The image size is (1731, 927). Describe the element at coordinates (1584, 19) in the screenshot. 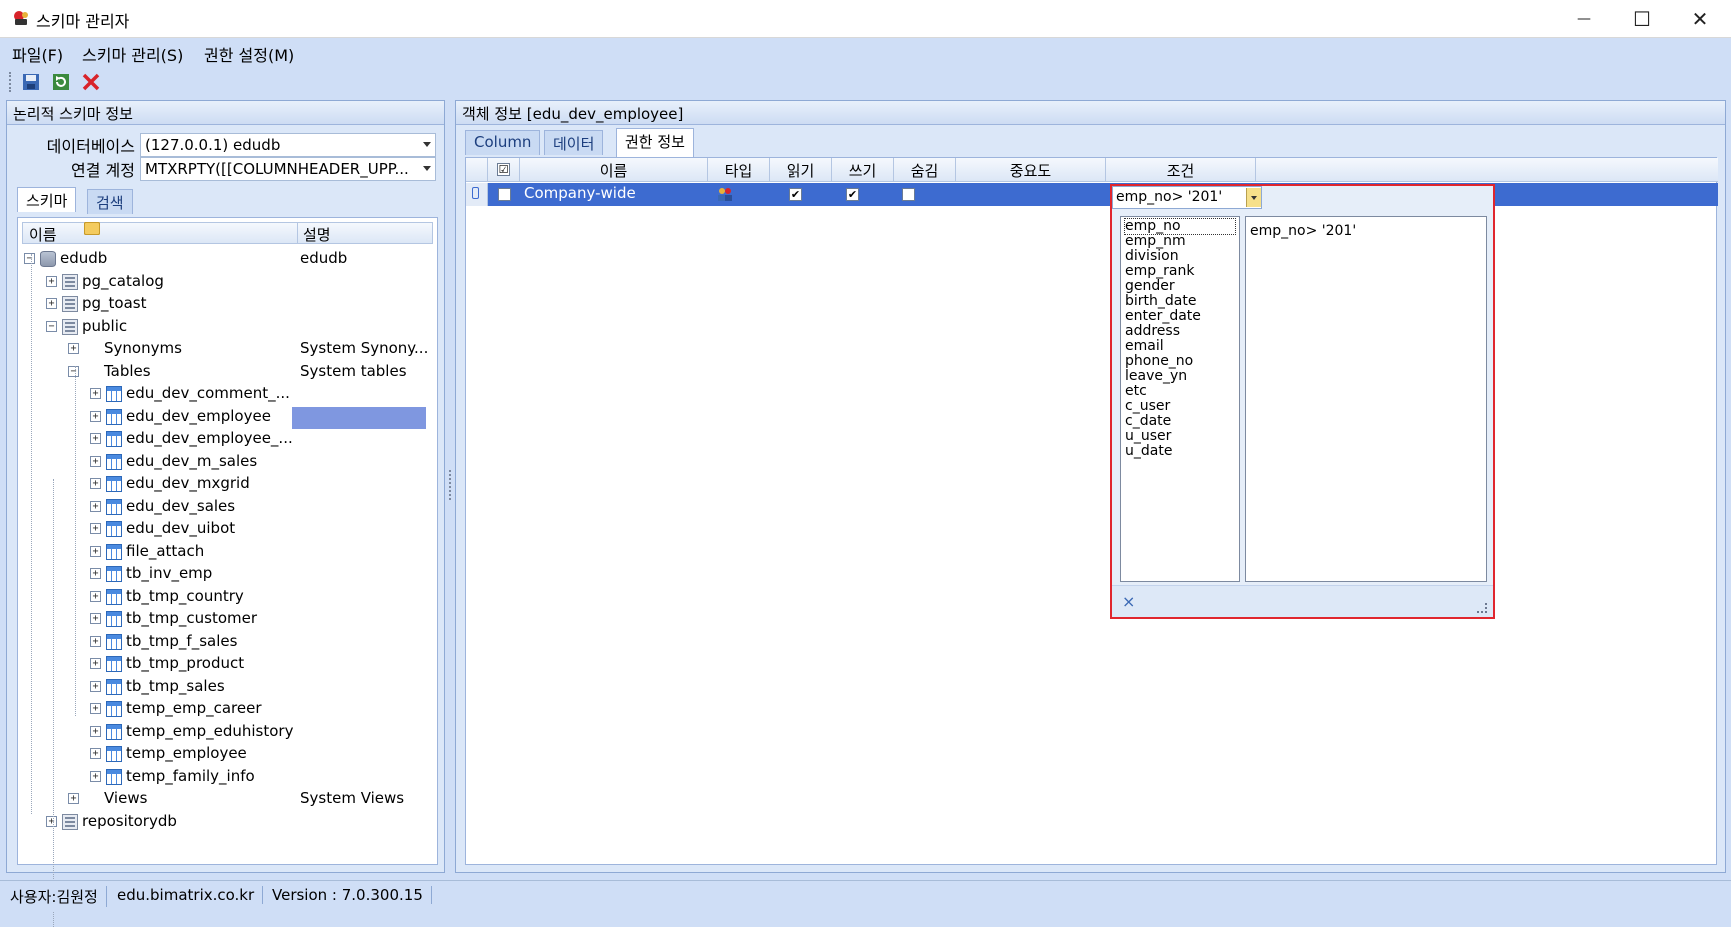

I see `minimize-button: —` at that location.